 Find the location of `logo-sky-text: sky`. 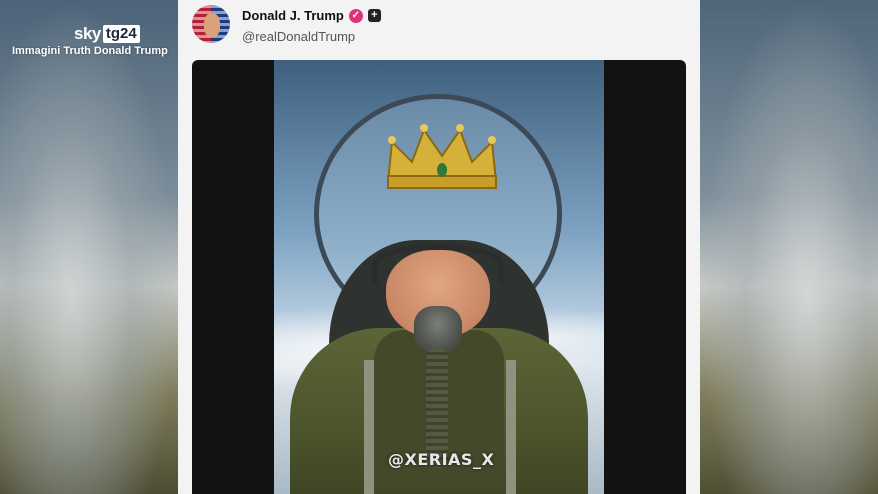

logo-sky-text: sky is located at coordinates (87, 33).